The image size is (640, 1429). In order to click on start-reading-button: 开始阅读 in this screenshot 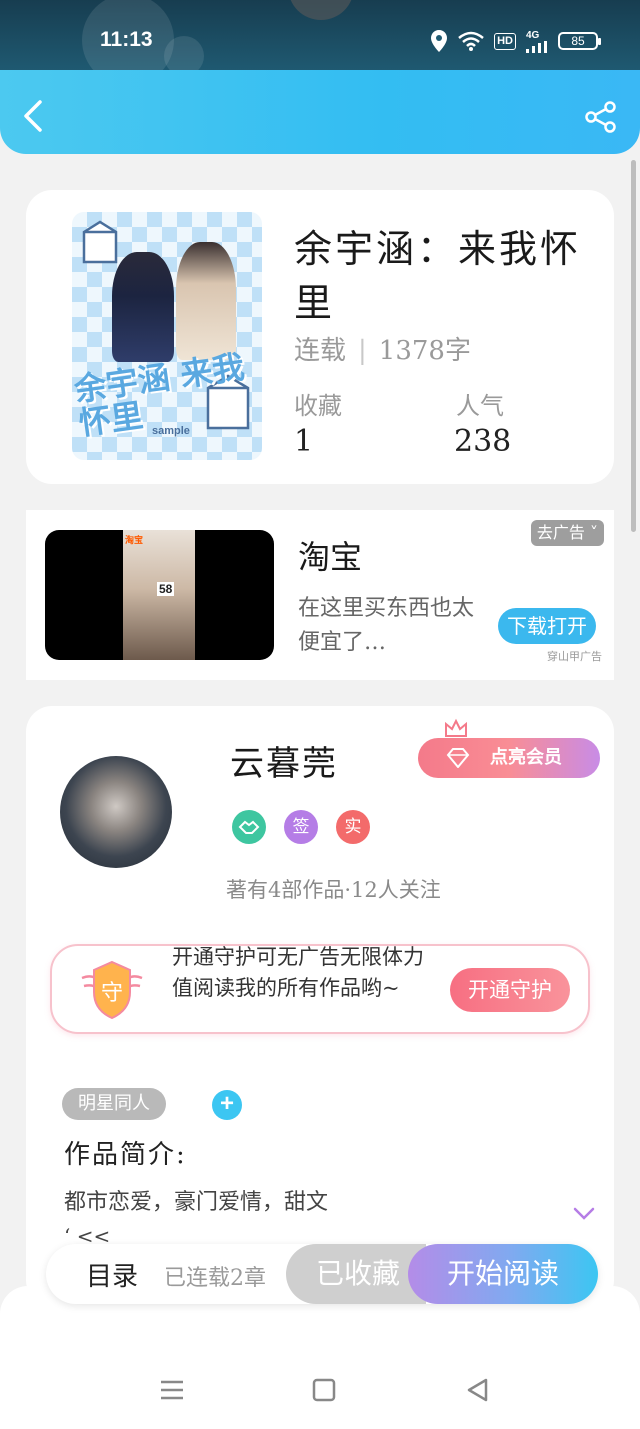, I will do `click(503, 1274)`.